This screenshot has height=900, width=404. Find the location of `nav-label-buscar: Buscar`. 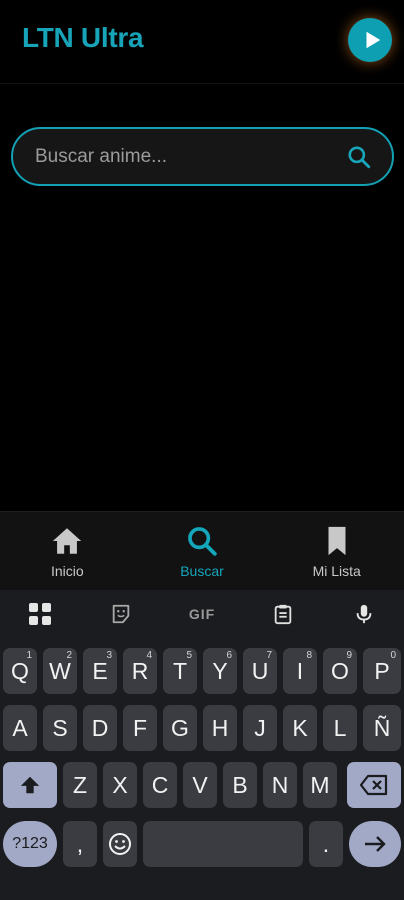

nav-label-buscar: Buscar is located at coordinates (202, 571).